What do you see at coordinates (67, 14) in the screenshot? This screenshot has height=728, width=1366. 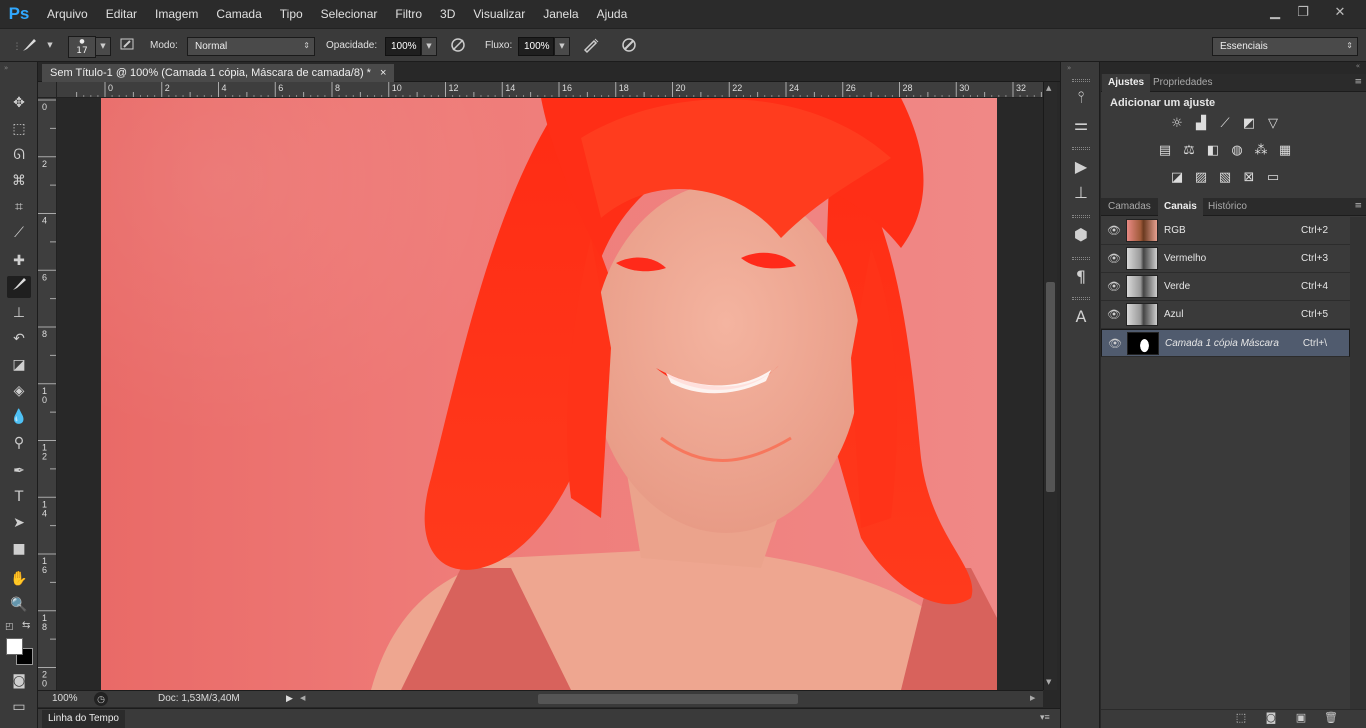 I see `menu-arquivo: Arquivo` at bounding box center [67, 14].